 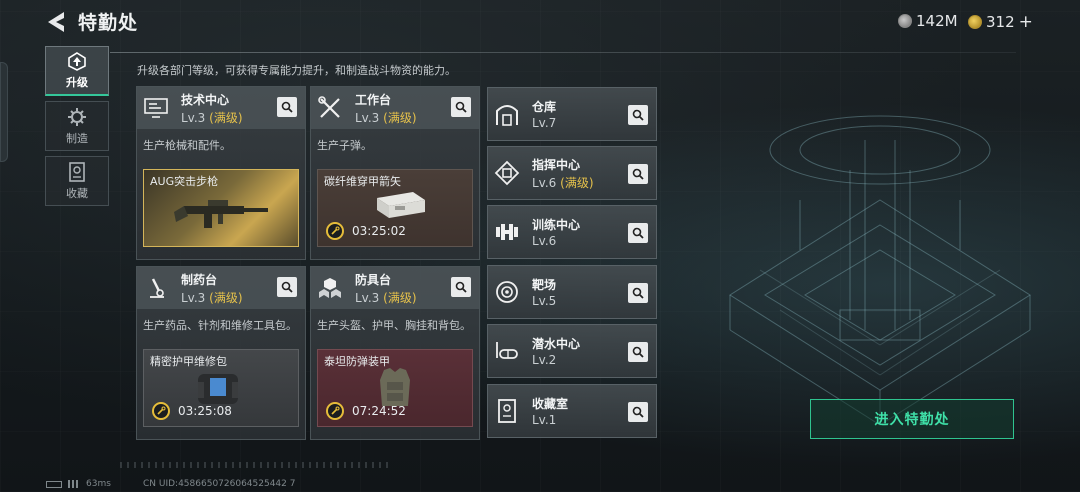 What do you see at coordinates (507, 411) in the screenshot?
I see `collection-room-icon` at bounding box center [507, 411].